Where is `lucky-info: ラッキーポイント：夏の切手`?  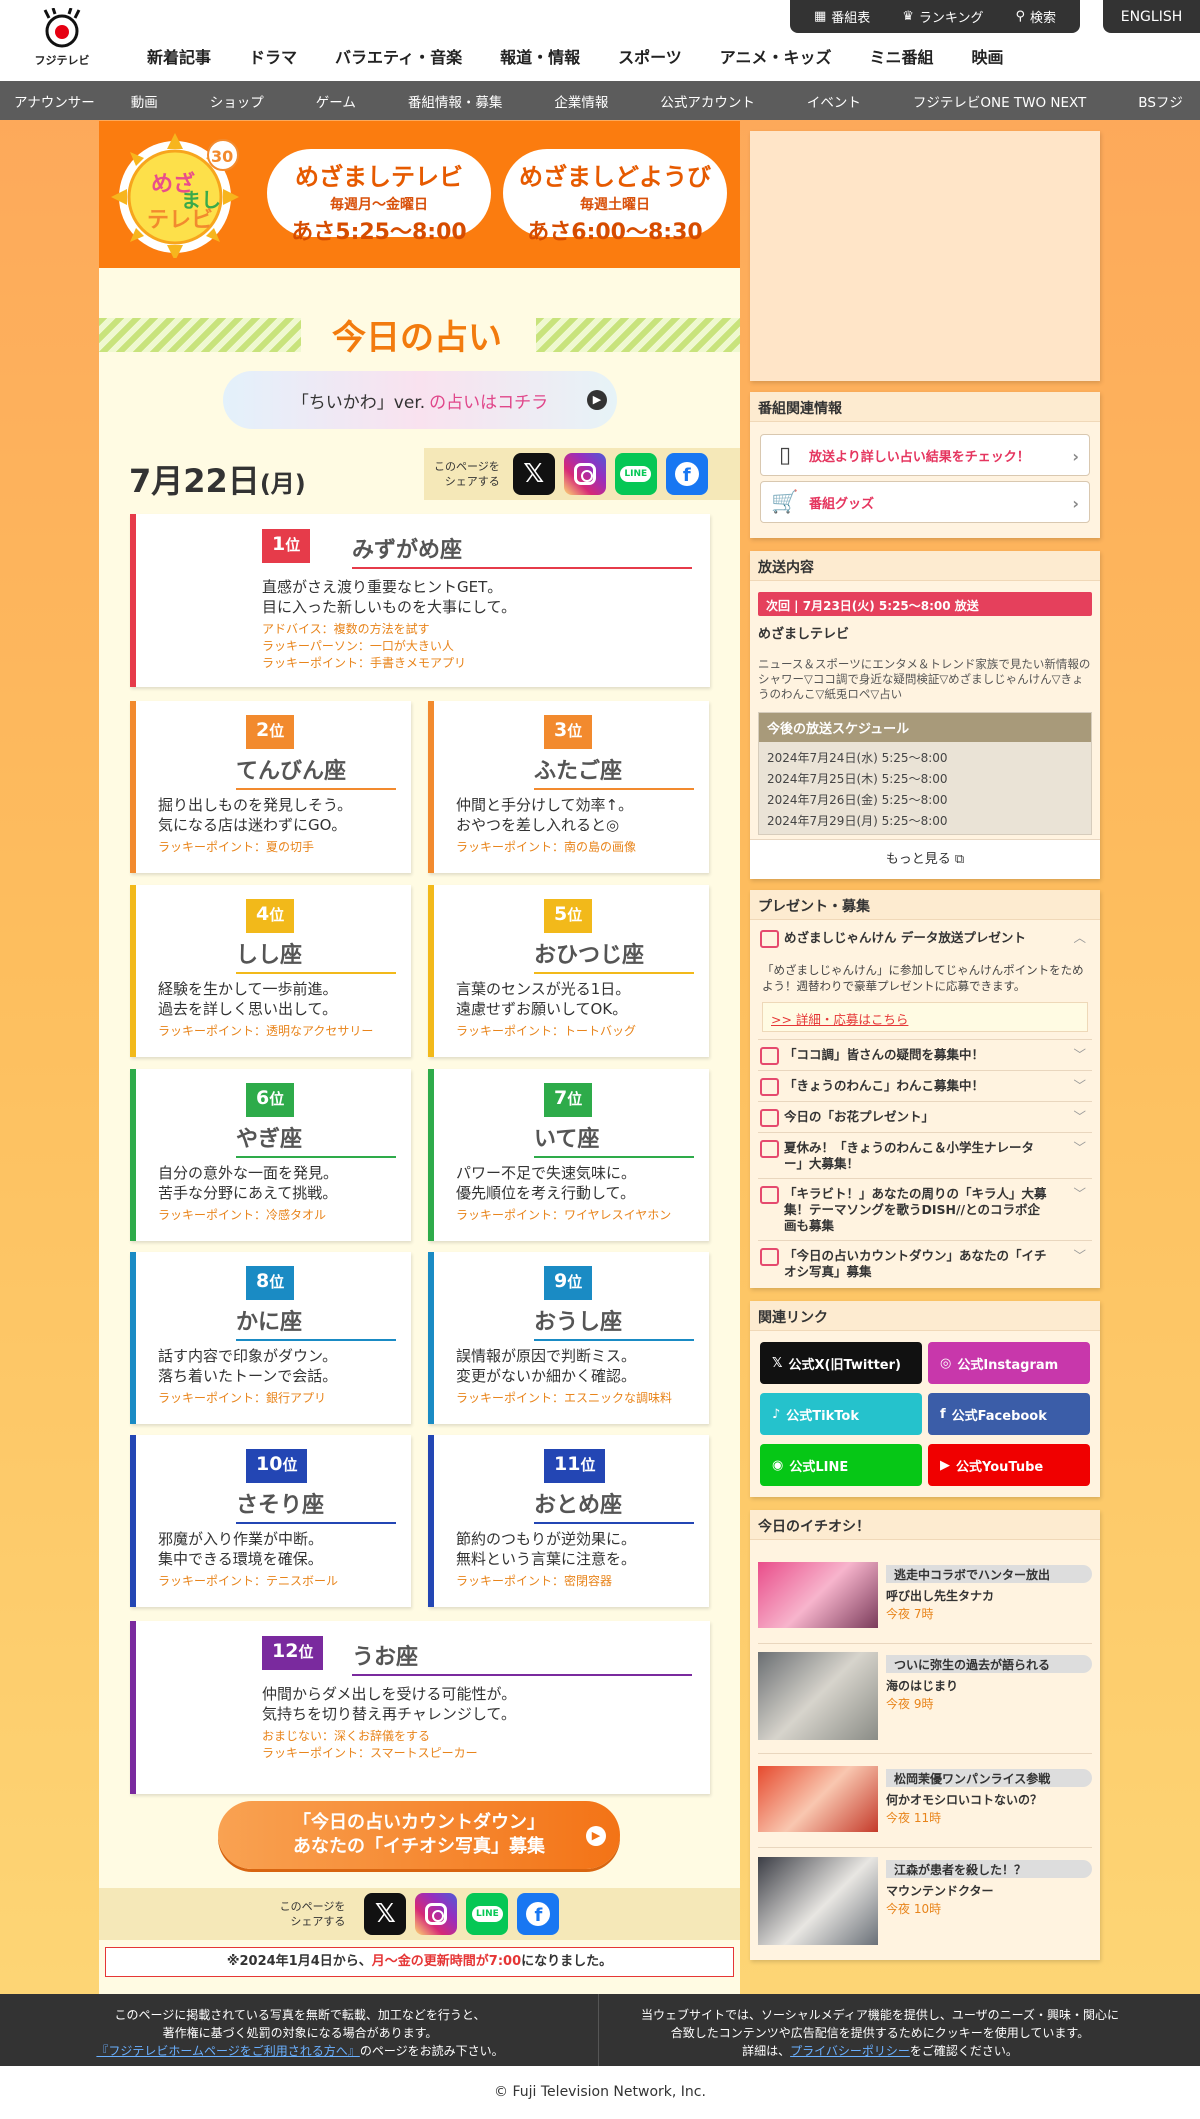 lucky-info: ラッキーポイント：夏の切手 is located at coordinates (236, 847).